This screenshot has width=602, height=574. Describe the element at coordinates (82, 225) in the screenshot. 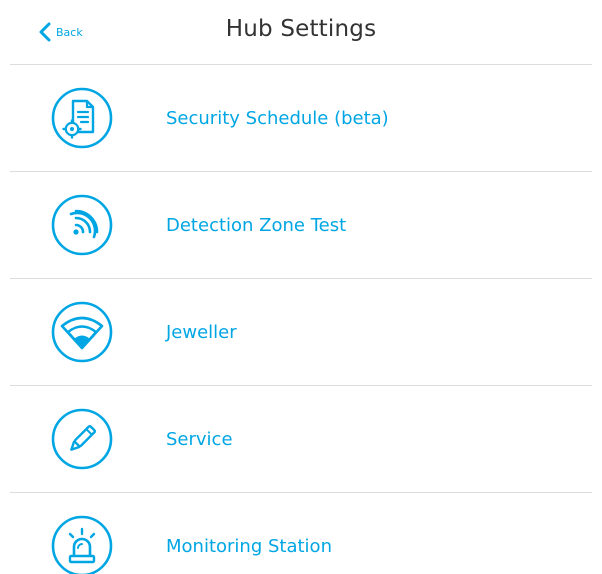

I see `signal-waves-icon` at that location.